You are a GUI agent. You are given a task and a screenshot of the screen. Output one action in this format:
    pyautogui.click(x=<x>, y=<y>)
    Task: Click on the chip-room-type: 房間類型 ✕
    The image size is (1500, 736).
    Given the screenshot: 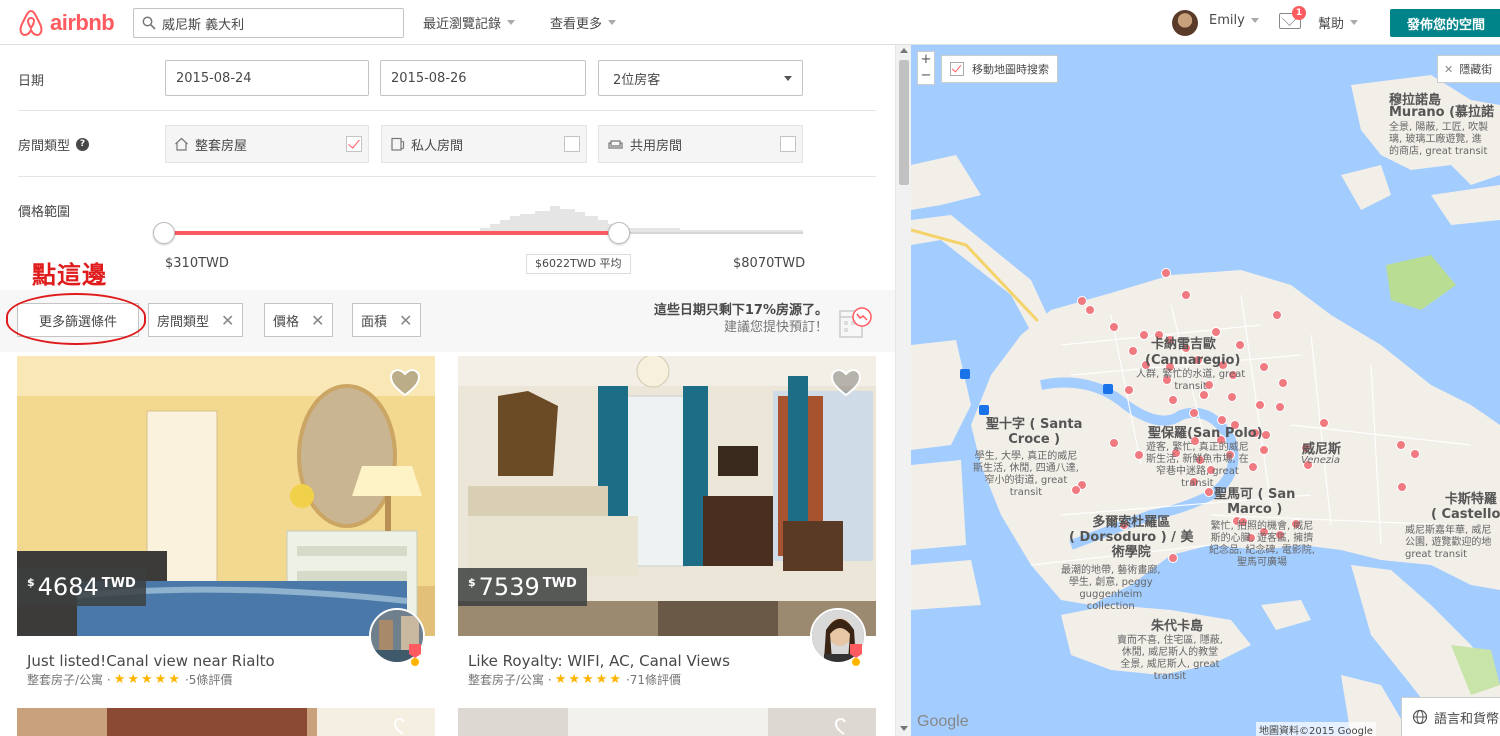 What is the action you would take?
    pyautogui.click(x=196, y=320)
    